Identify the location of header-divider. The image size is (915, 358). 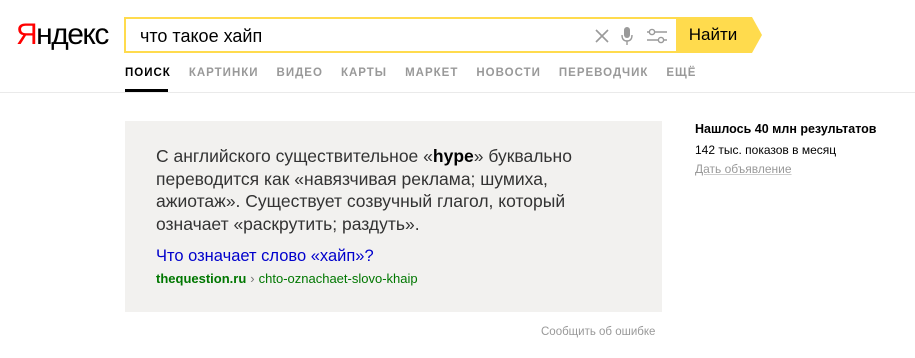
(457, 92).